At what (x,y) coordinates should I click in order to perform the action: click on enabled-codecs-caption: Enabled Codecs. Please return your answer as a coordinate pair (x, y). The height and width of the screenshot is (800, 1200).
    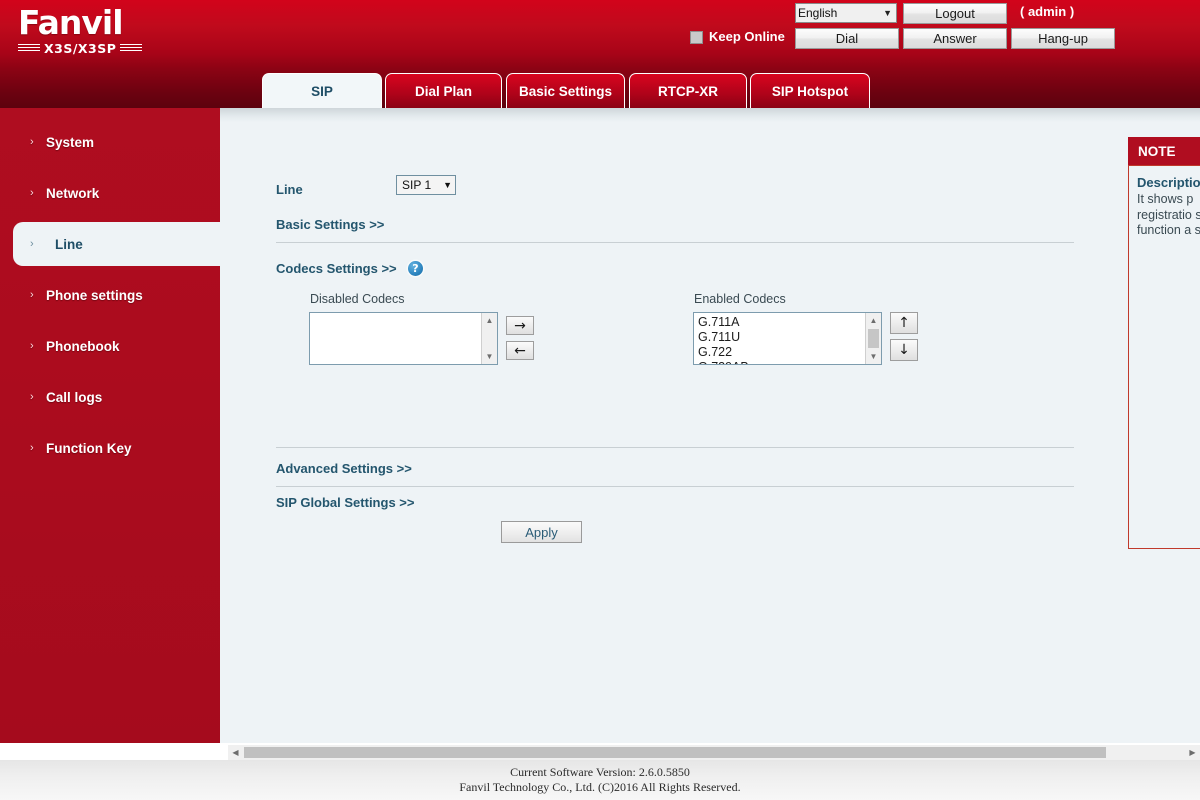
    Looking at the image, I should click on (740, 299).